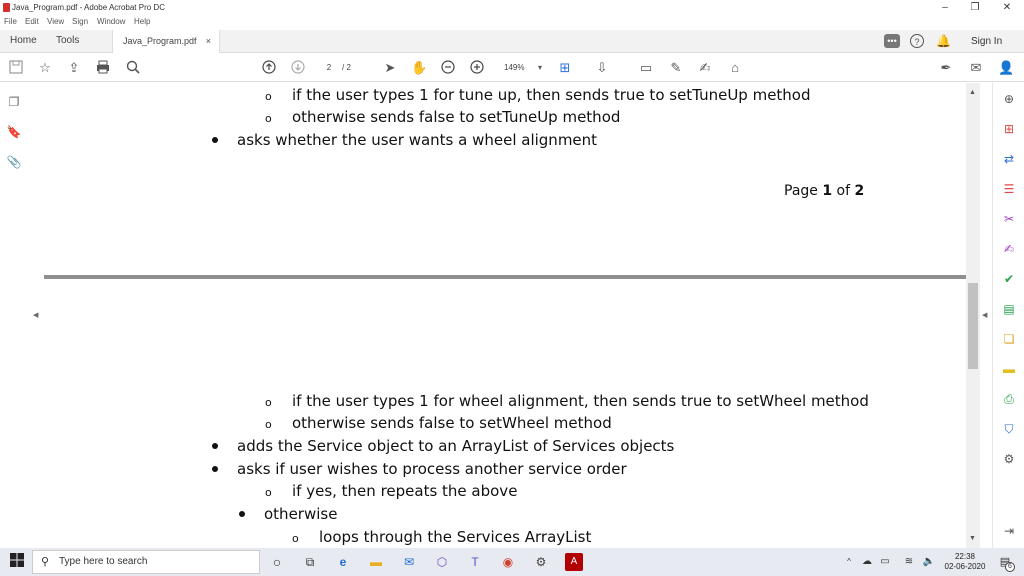 The width and height of the screenshot is (1024, 576). I want to click on tab-document: Java_Program.pdf ×, so click(166, 41).